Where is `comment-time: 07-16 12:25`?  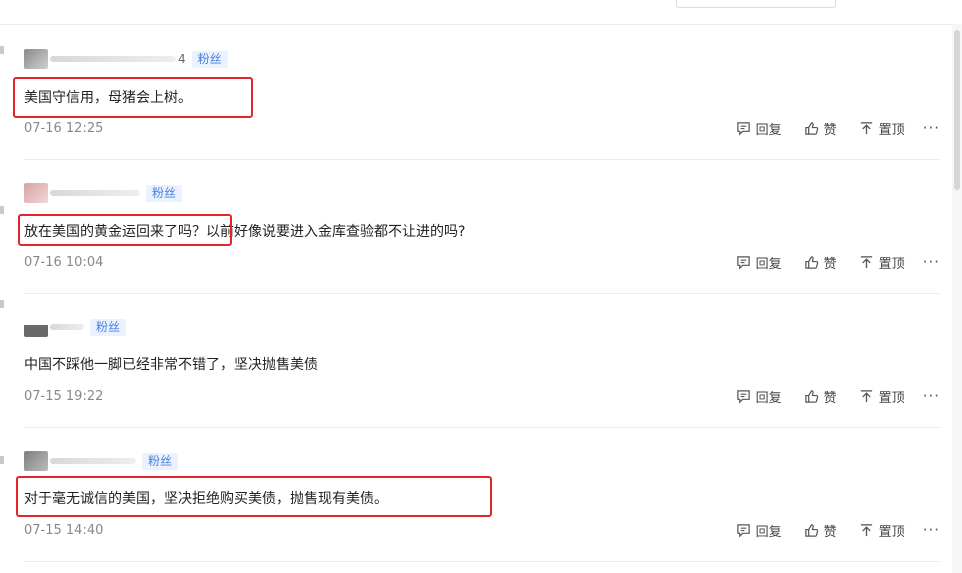 comment-time: 07-16 12:25 is located at coordinates (64, 128).